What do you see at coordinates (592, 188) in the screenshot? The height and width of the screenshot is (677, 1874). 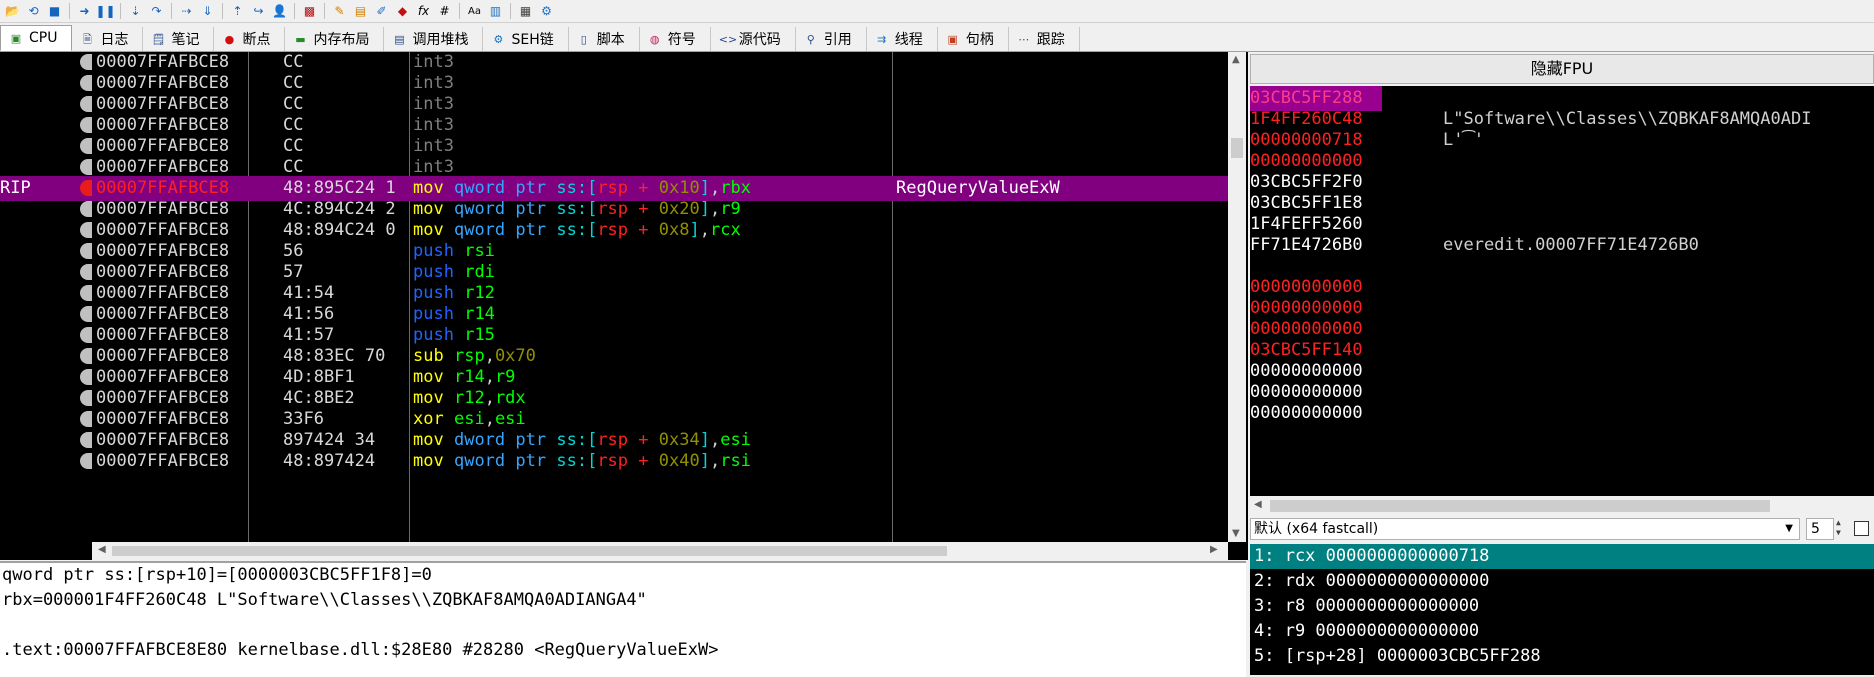 I see `instruction-token: [` at bounding box center [592, 188].